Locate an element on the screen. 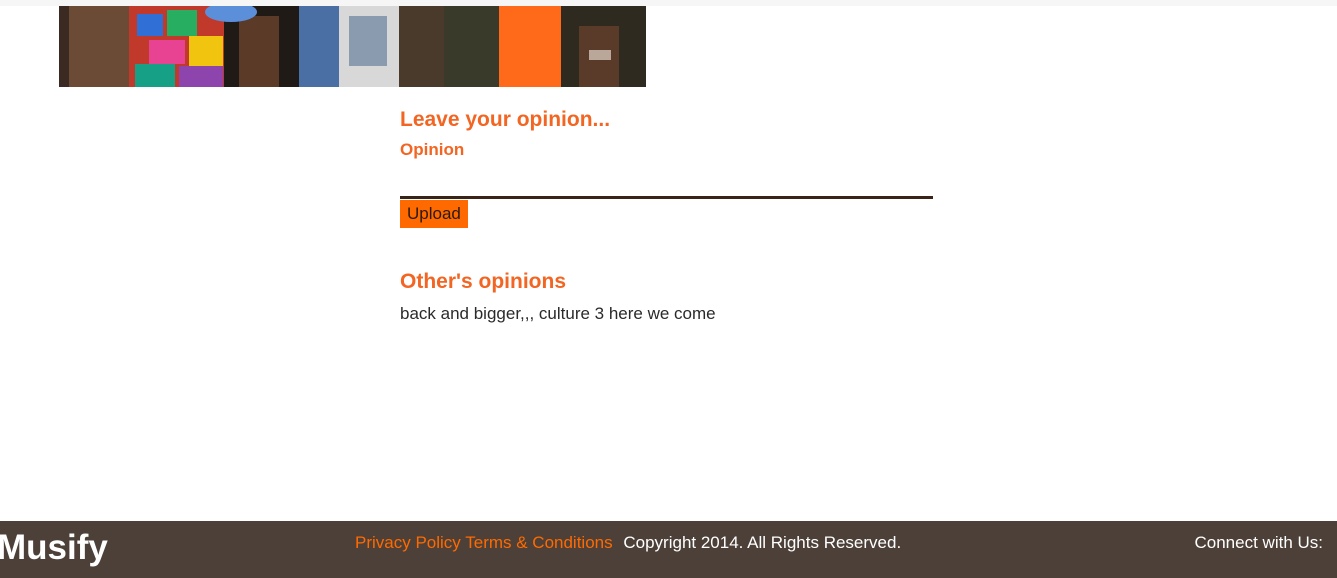  hero-photo is located at coordinates (352, 46).